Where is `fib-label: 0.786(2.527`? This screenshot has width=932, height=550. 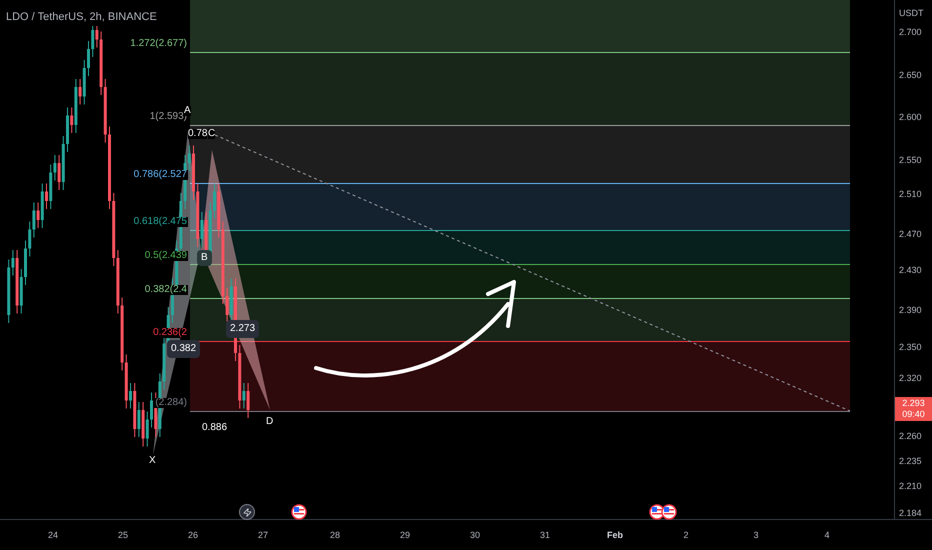
fib-label: 0.786(2.527 is located at coordinates (160, 175).